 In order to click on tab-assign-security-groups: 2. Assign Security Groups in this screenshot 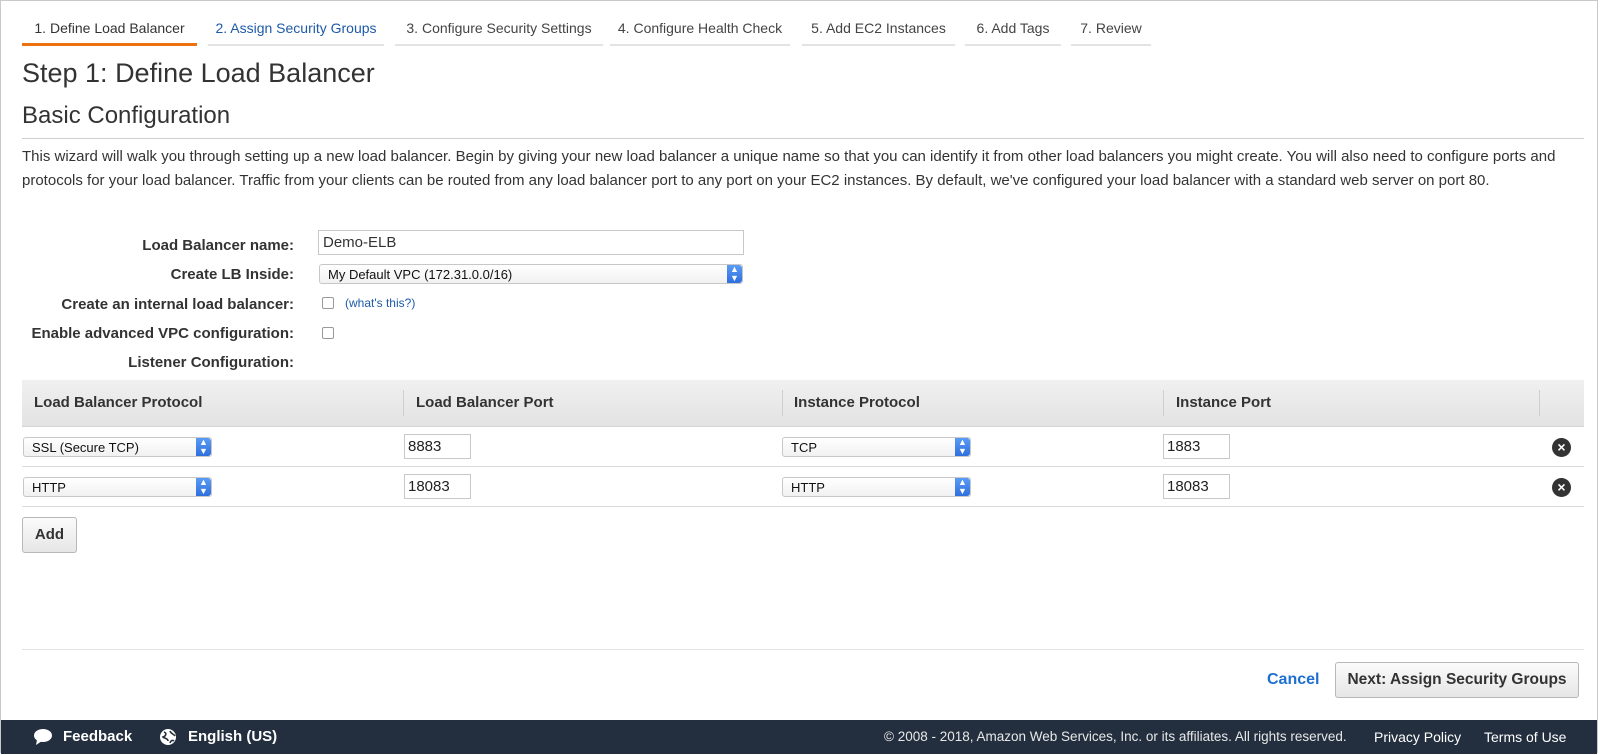, I will do `click(296, 23)`.